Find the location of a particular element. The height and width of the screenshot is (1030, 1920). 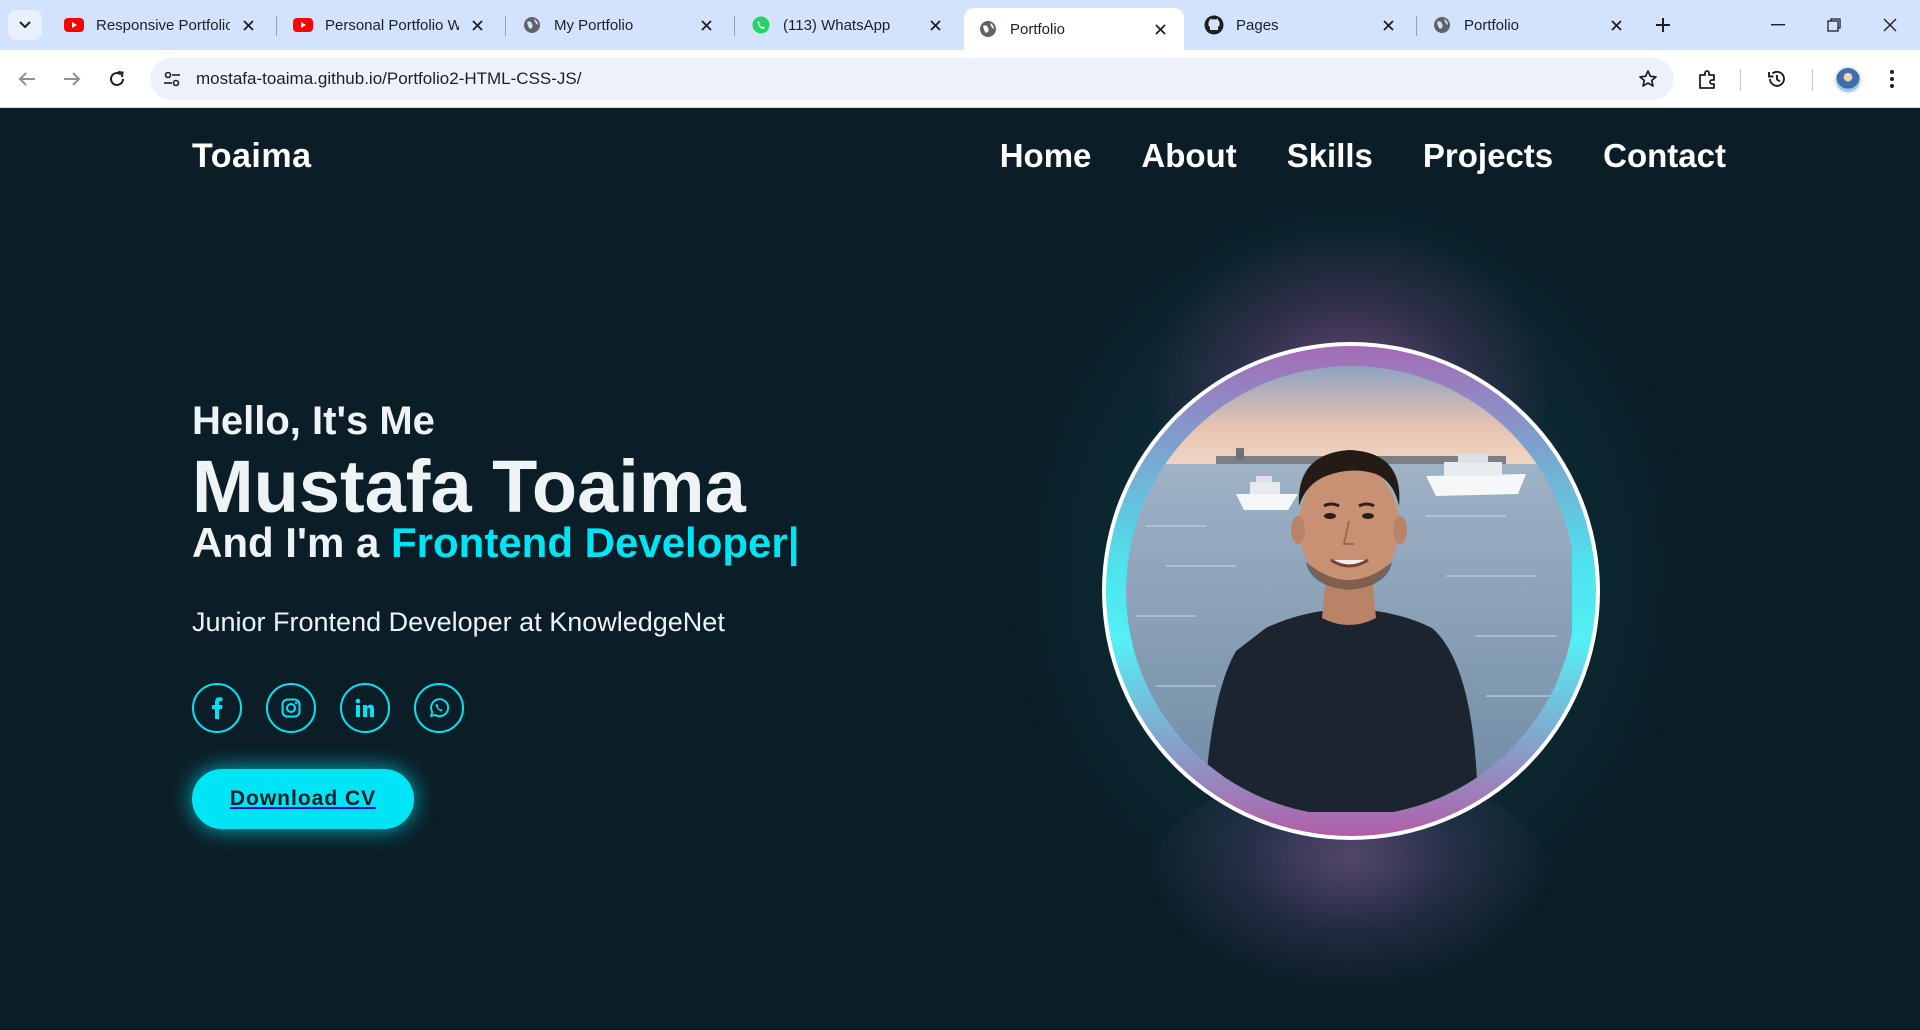

reload-icon is located at coordinates (117, 78).